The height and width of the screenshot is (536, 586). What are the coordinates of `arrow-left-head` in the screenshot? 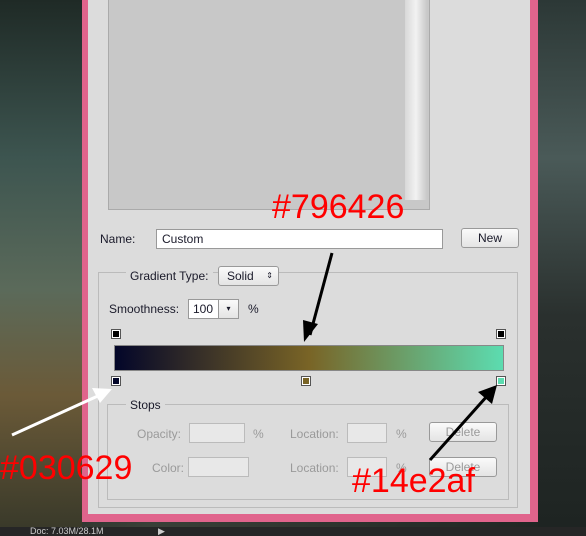 It's located at (102, 395).